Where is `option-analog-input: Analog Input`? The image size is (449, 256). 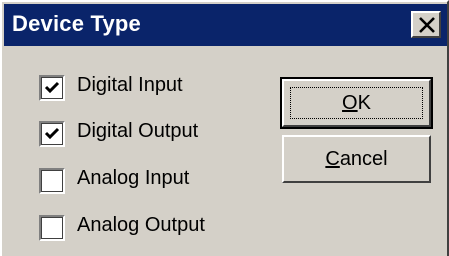
option-analog-input: Analog Input is located at coordinates (149, 180).